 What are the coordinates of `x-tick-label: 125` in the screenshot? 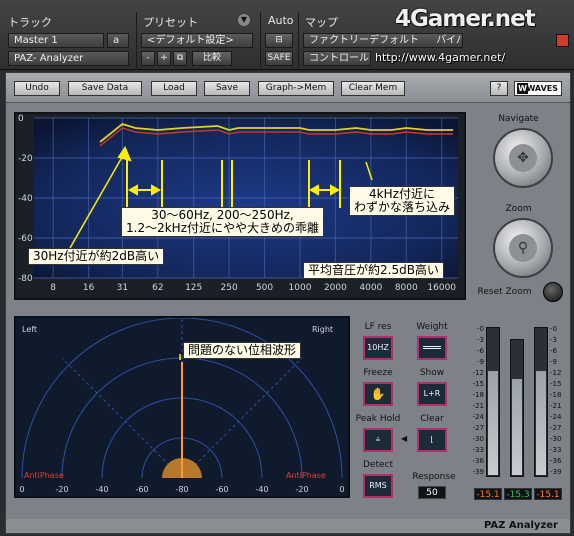 It's located at (193, 288).